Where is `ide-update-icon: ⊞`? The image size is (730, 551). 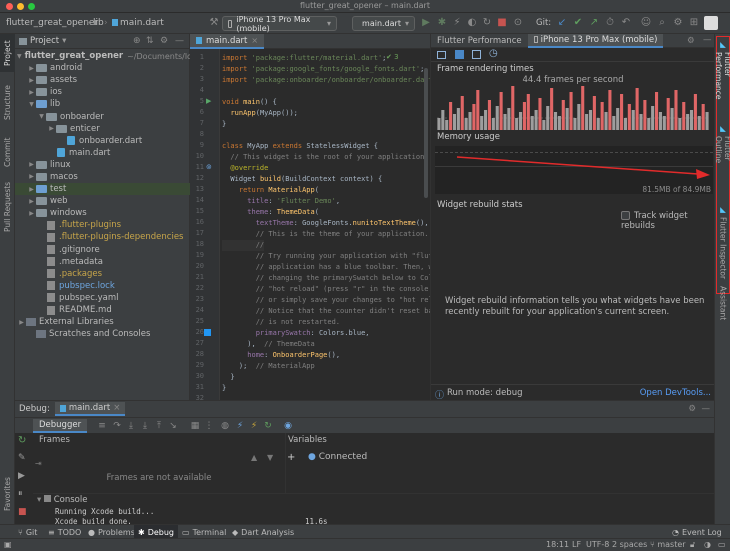
ide-update-icon: ⊞ is located at coordinates (694, 23).